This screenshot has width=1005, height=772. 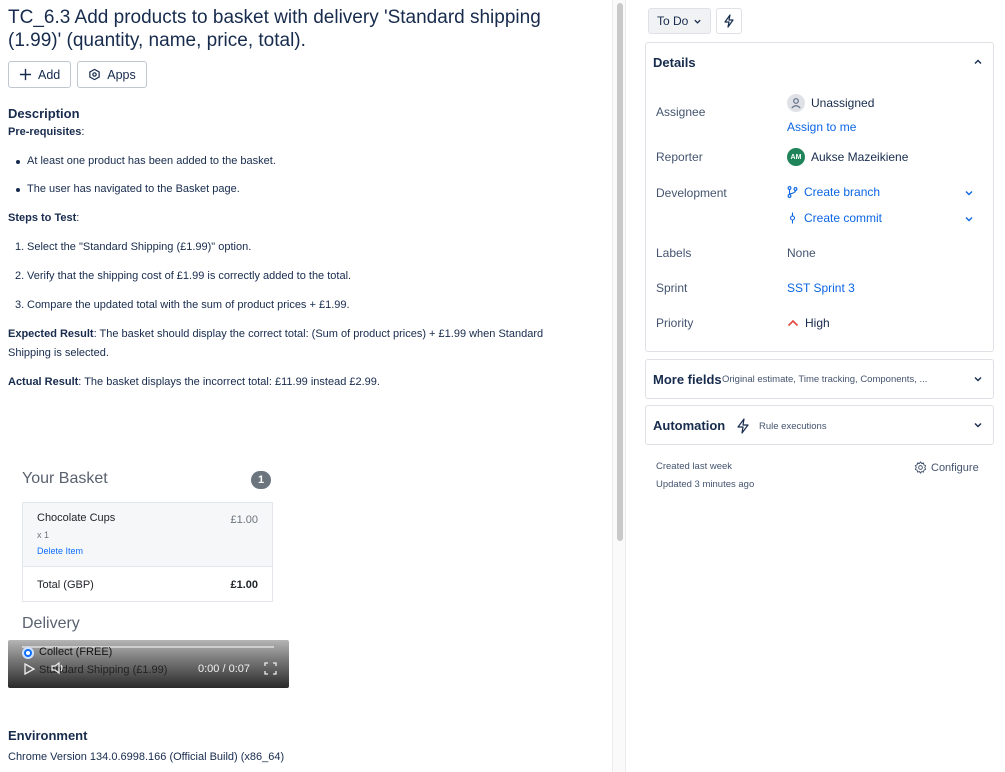 I want to click on apps-button: Apps, so click(x=112, y=74).